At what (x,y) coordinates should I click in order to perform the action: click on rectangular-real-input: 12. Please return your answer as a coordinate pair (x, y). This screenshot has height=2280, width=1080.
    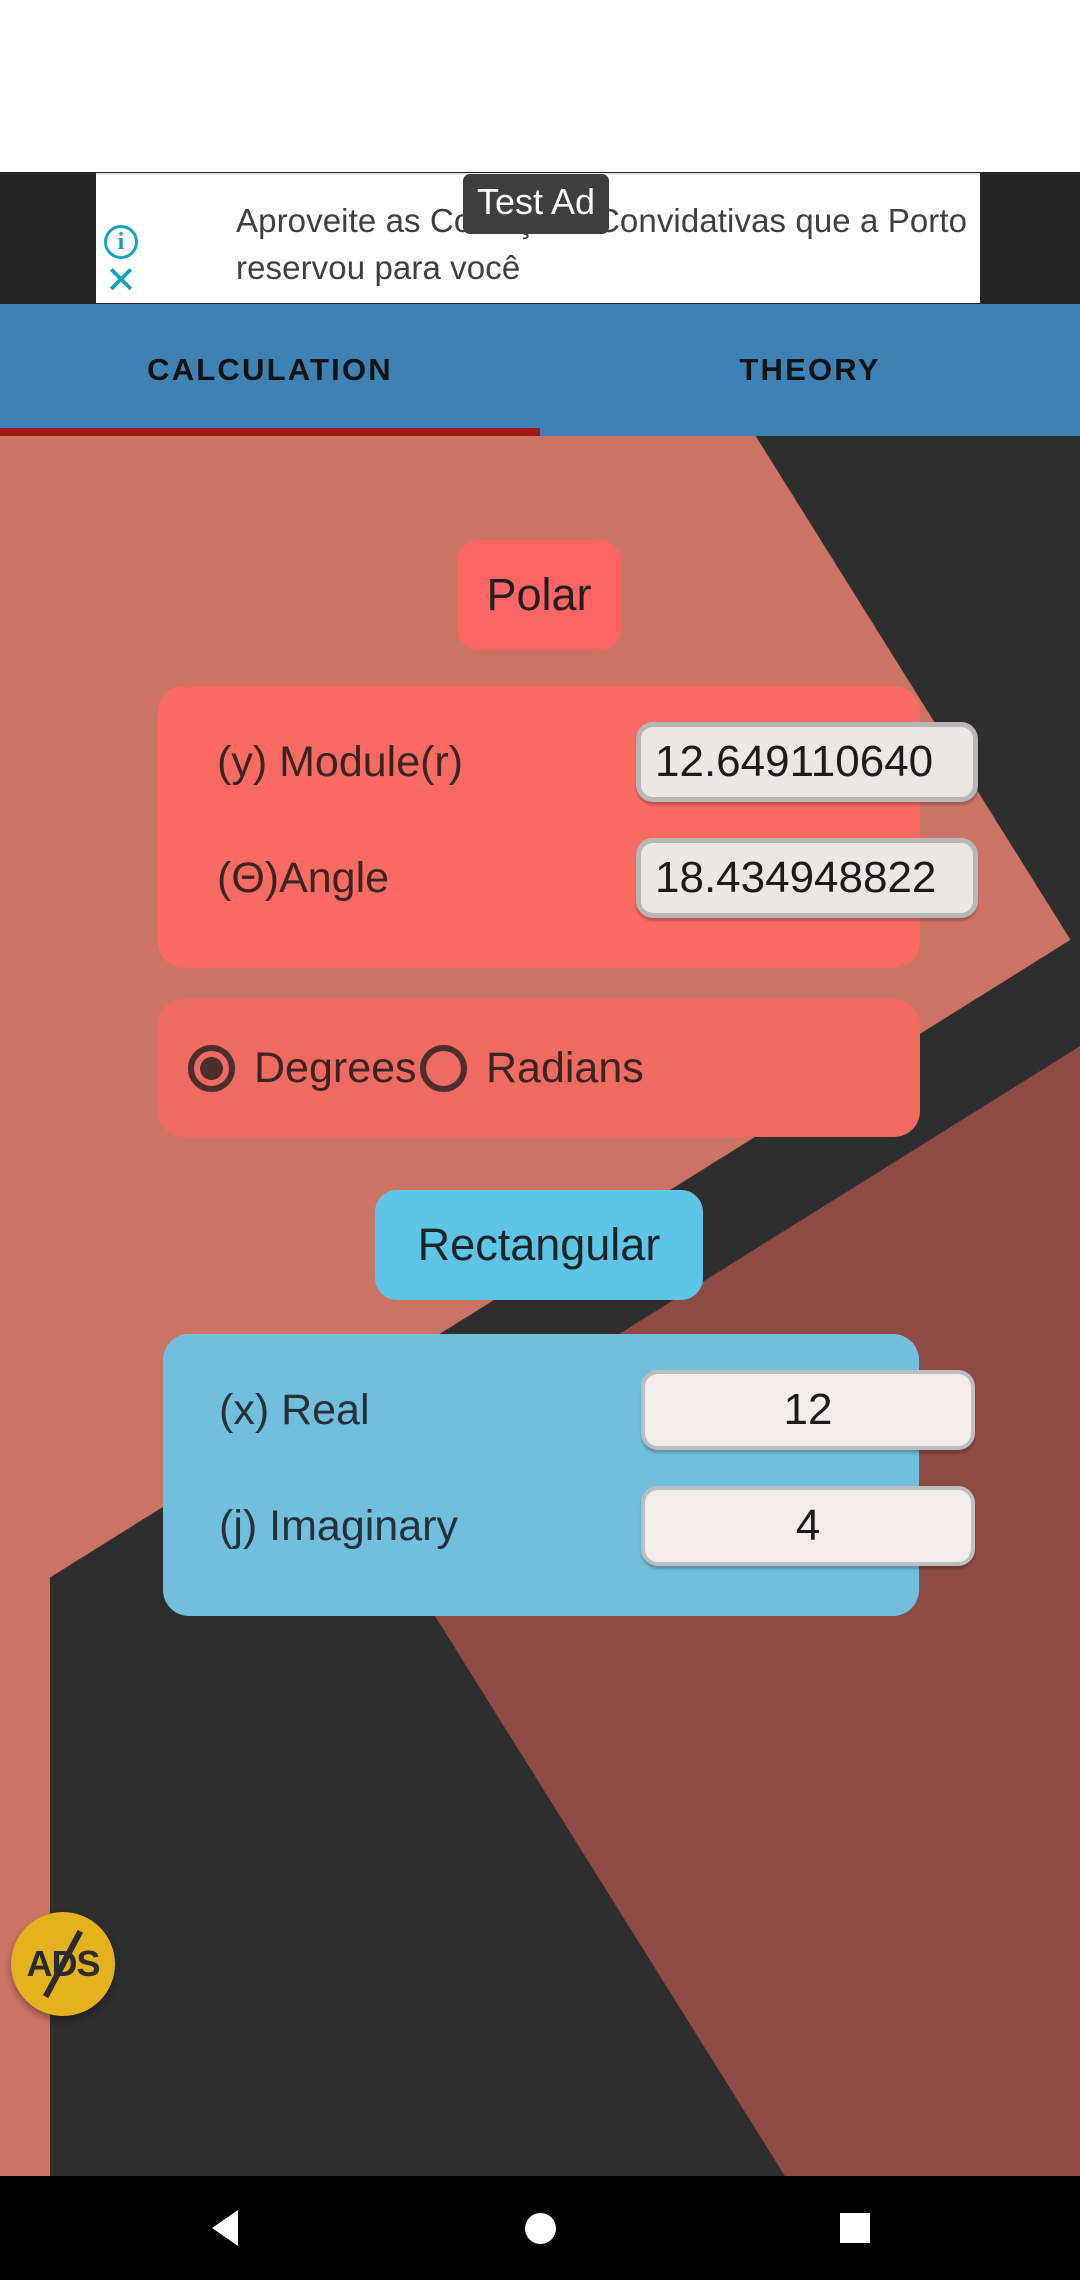
    Looking at the image, I should click on (808, 1410).